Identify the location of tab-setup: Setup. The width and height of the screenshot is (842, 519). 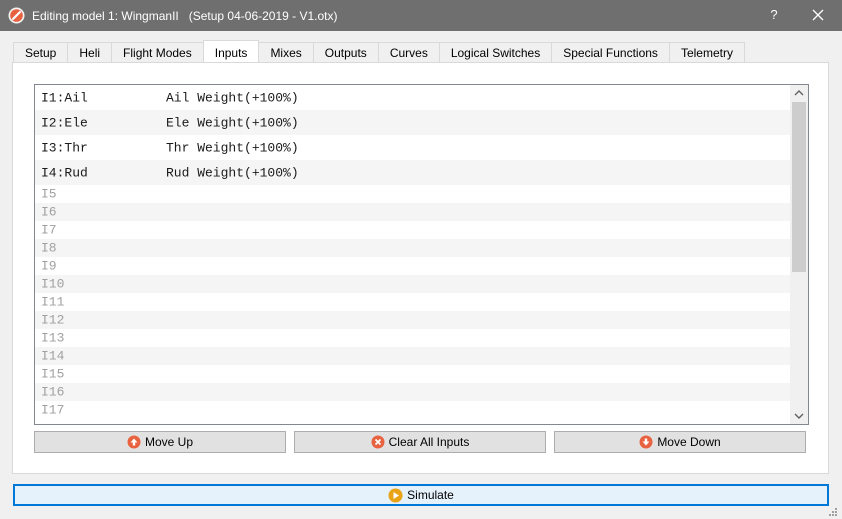
(41, 52).